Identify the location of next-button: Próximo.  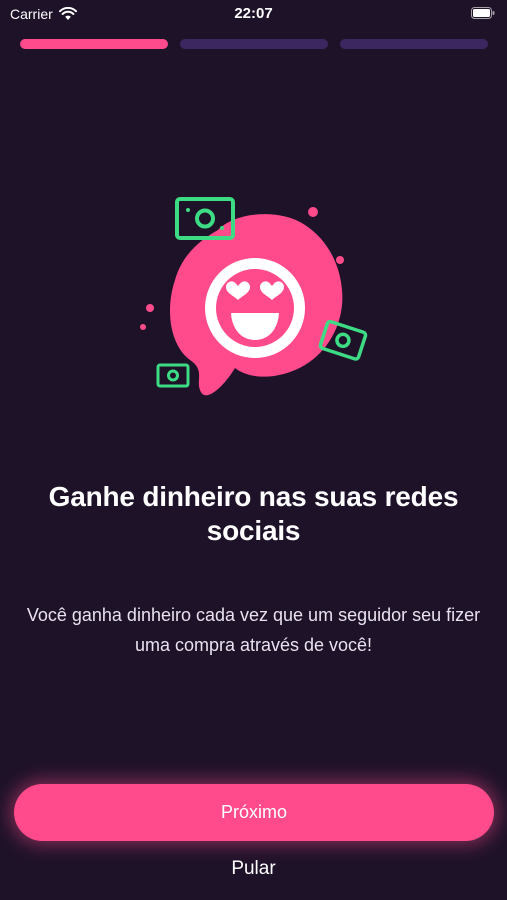
(254, 812).